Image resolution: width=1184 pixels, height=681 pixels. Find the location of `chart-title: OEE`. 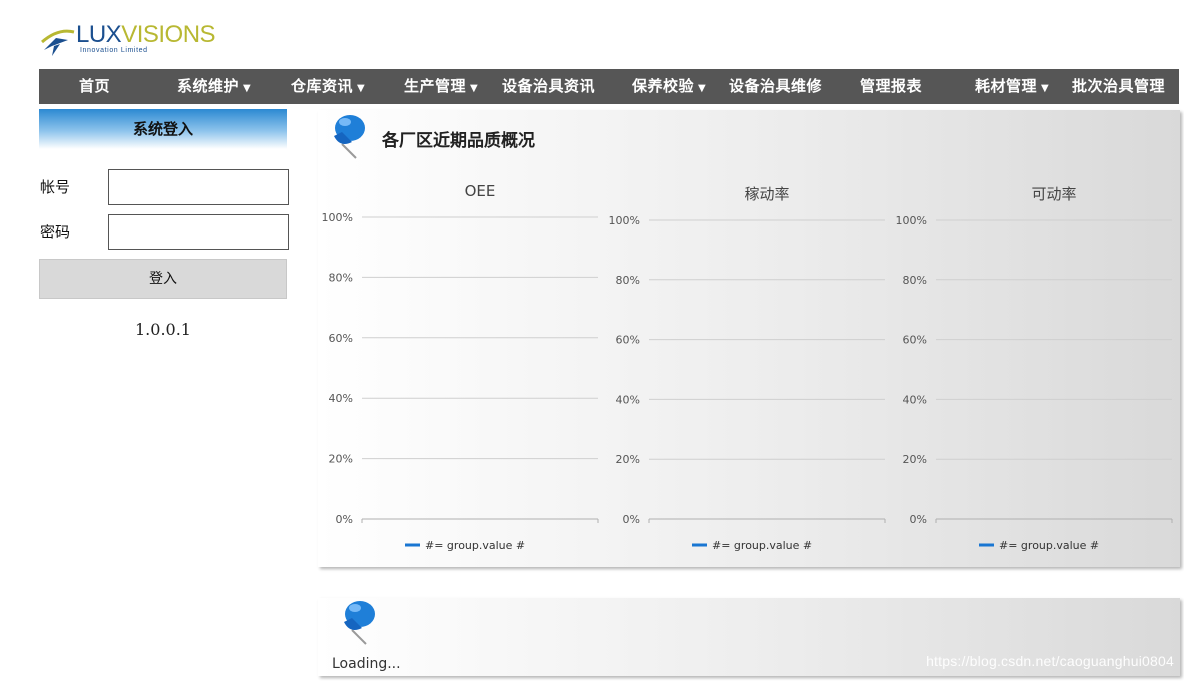

chart-title: OEE is located at coordinates (480, 191).